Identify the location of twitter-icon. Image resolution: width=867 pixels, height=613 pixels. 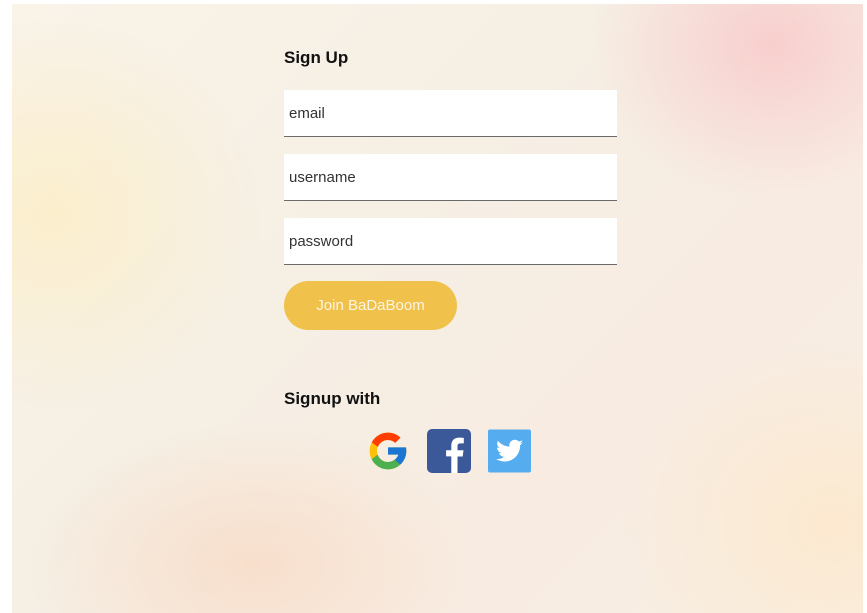
(509, 451).